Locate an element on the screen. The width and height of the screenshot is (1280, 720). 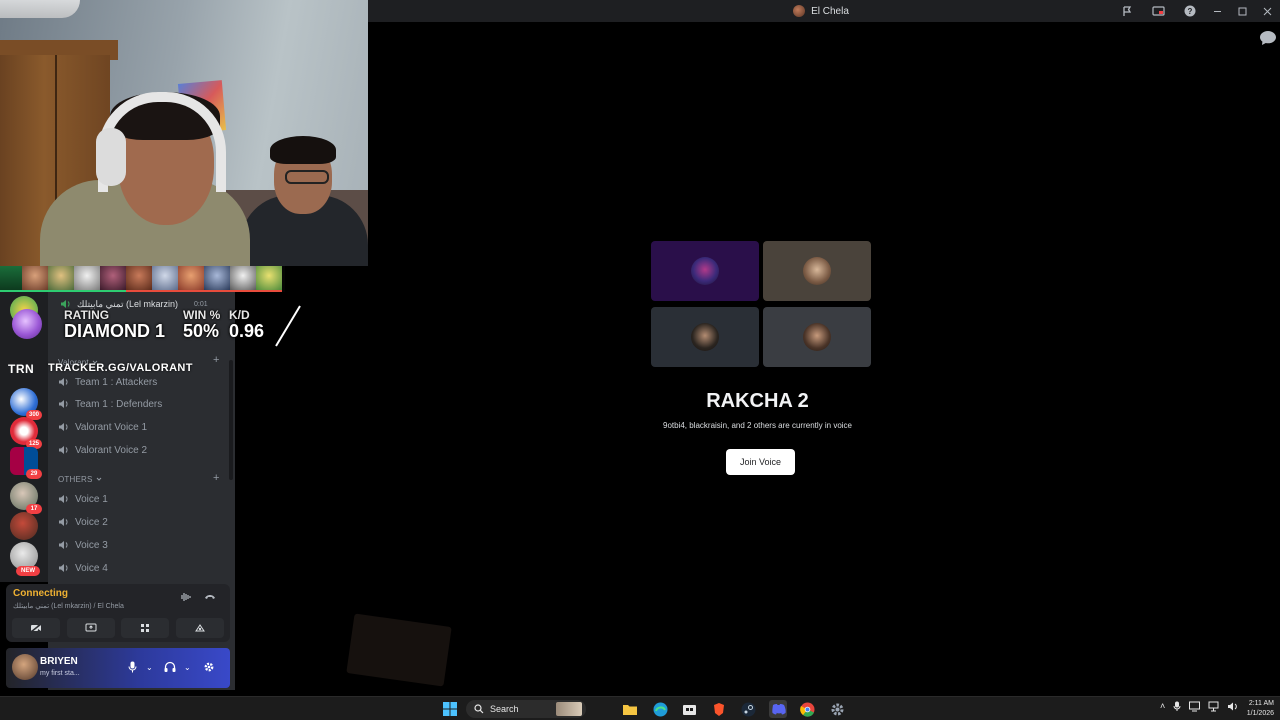
voice-channel-team1-attackers: Team 1 : Attackers is located at coordinates (140, 382).